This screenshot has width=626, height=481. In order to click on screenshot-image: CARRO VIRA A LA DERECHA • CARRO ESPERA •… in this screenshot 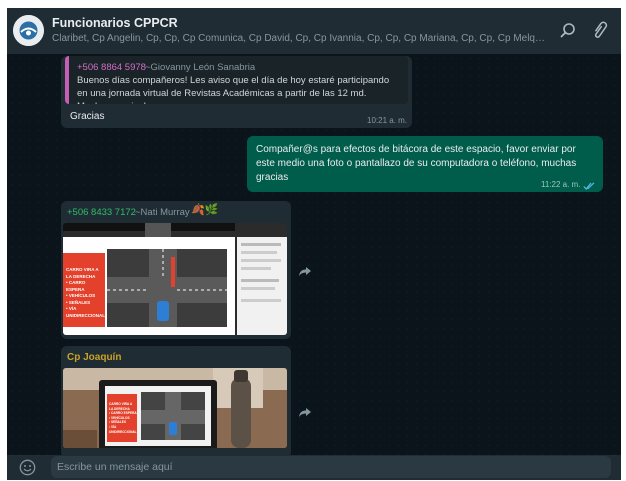, I will do `click(175, 279)`.